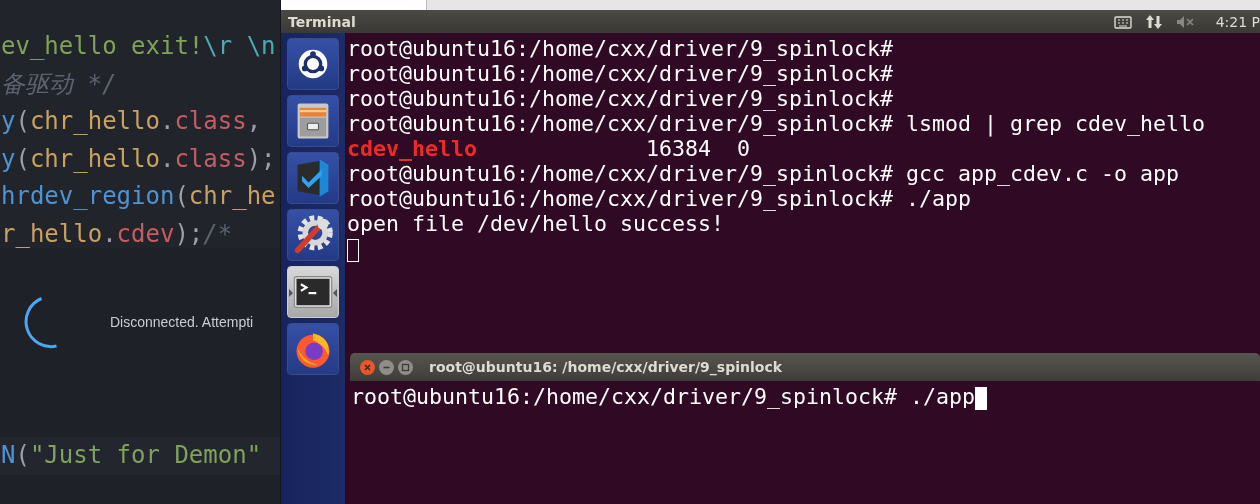 The height and width of the screenshot is (504, 1260). Describe the element at coordinates (549, 148) in the screenshot. I see `terminal-line: cdev_hello 16384 0` at that location.